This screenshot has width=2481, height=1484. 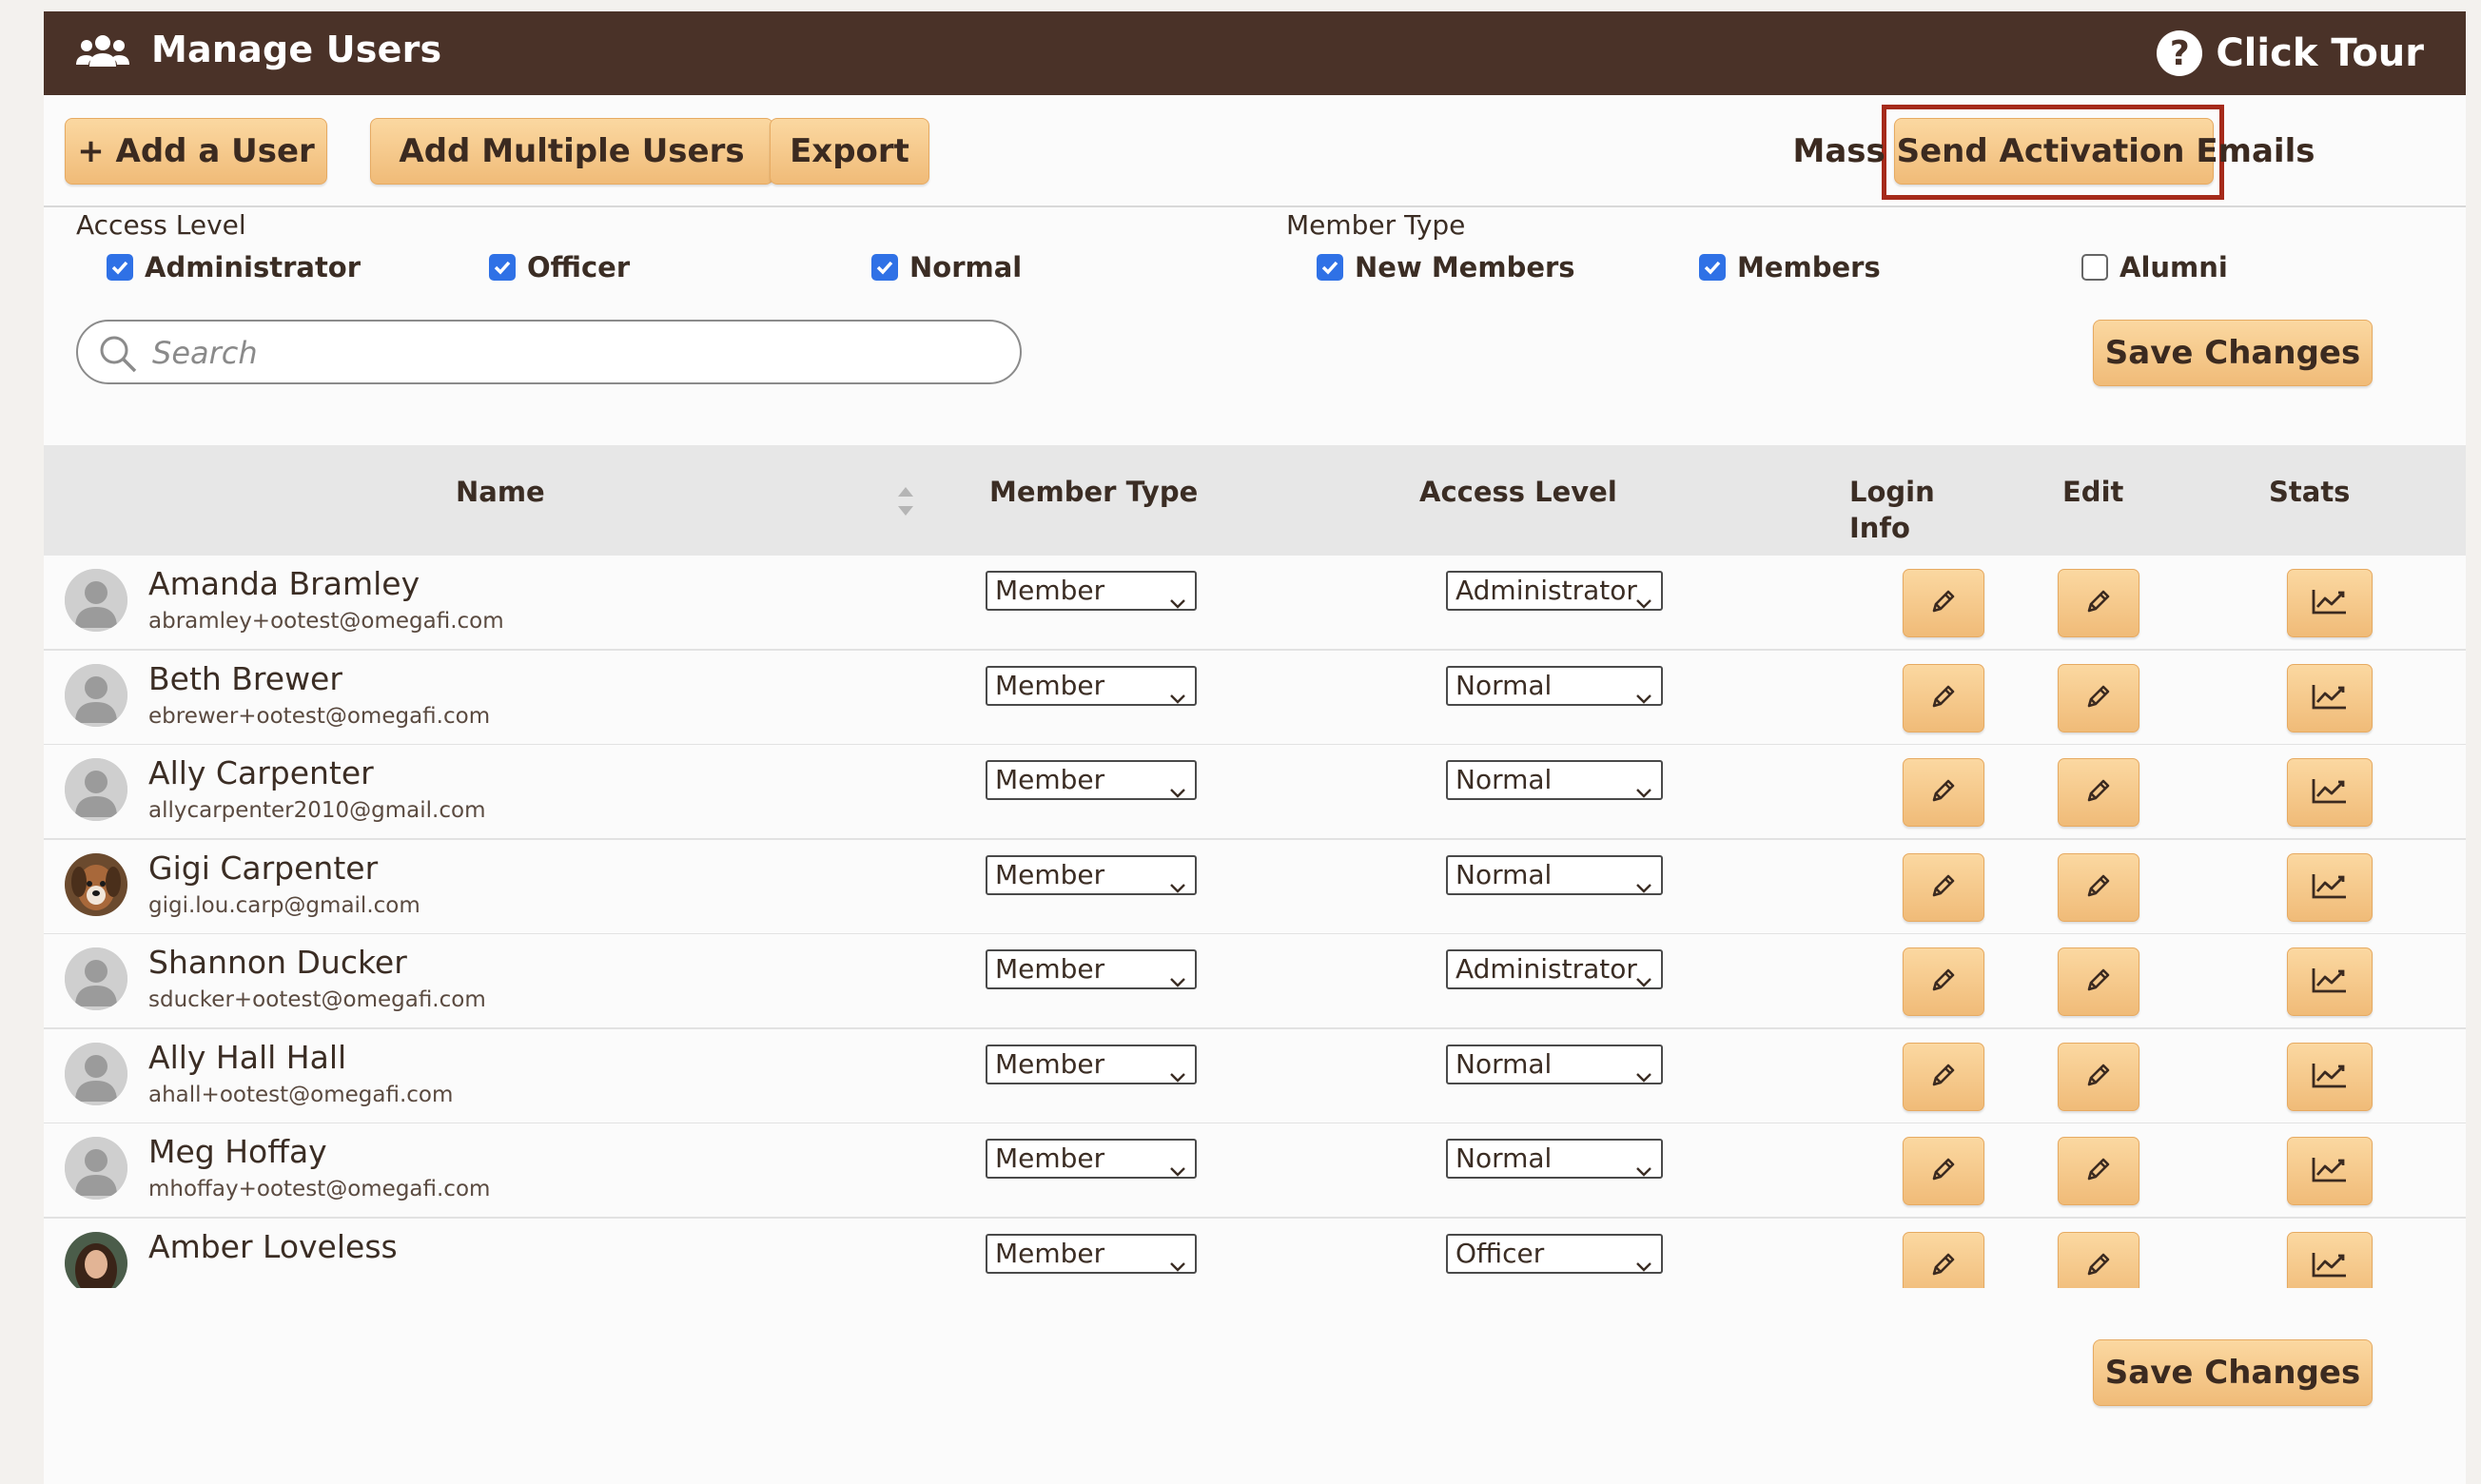 What do you see at coordinates (2290, 53) in the screenshot?
I see `click-tour-button: ? Click Tour` at bounding box center [2290, 53].